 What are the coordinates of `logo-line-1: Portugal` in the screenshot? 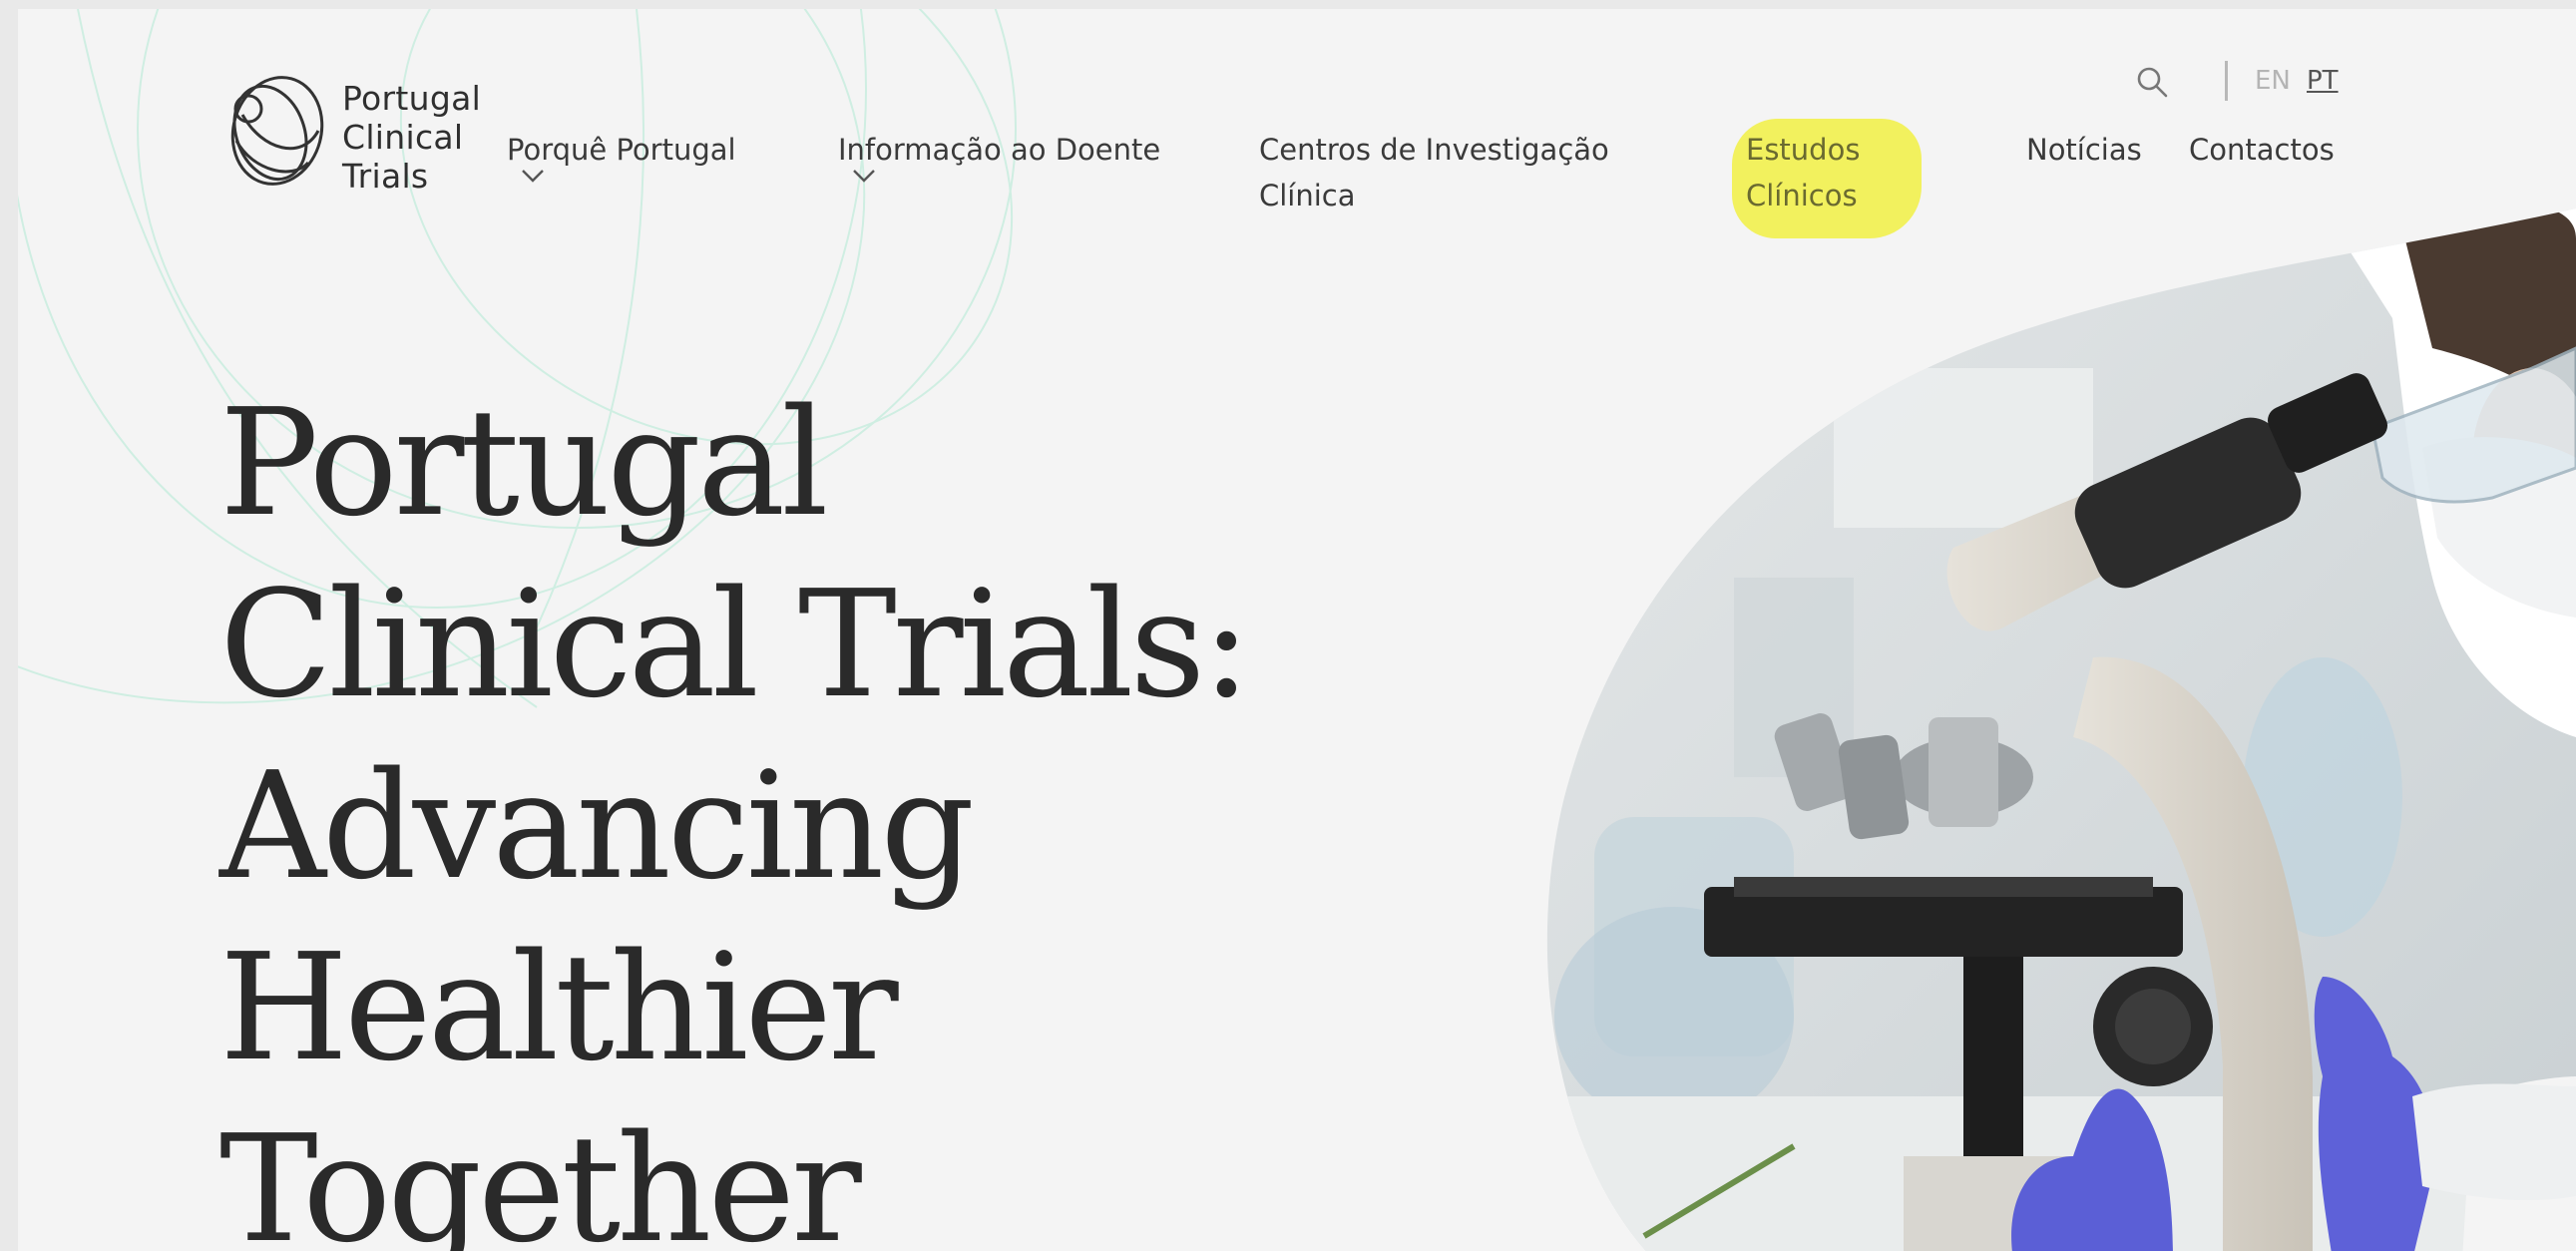 It's located at (412, 98).